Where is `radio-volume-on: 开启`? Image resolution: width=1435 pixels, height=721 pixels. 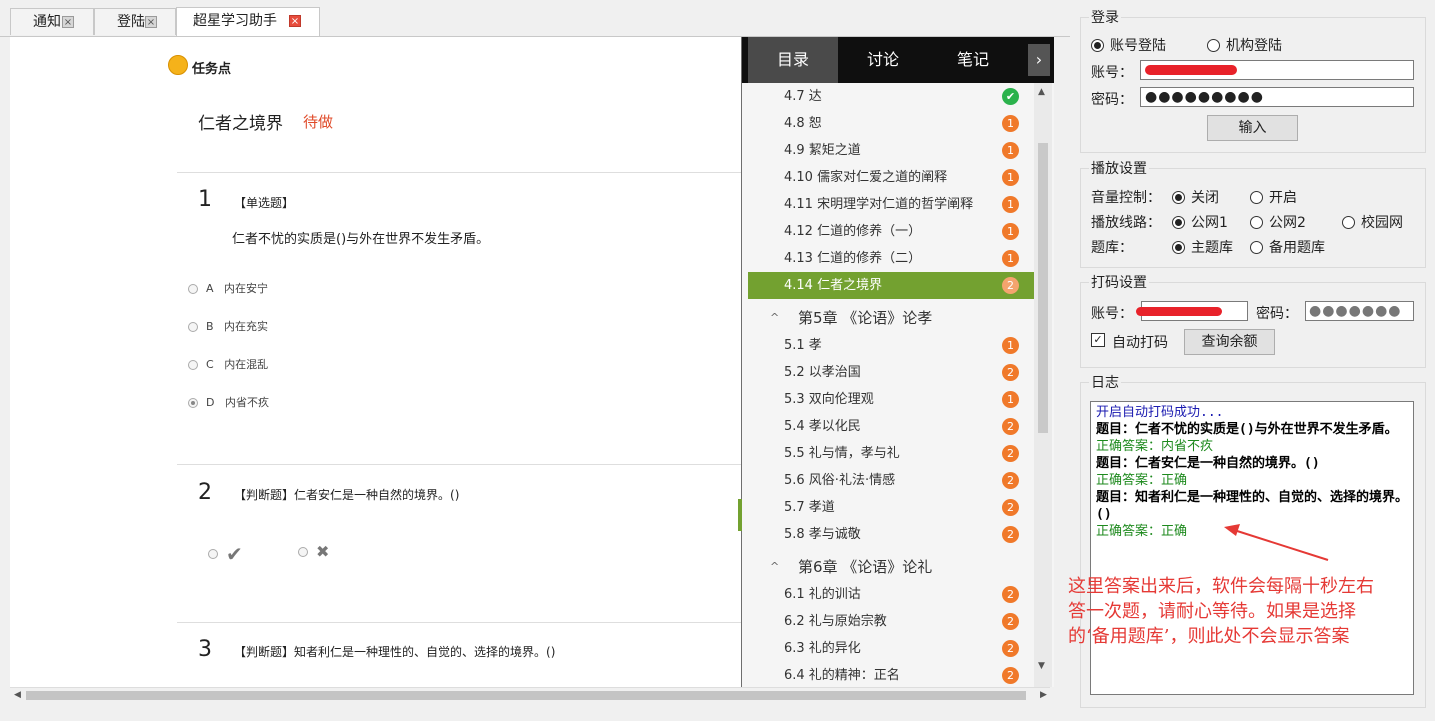 radio-volume-on: 开启 is located at coordinates (1273, 197).